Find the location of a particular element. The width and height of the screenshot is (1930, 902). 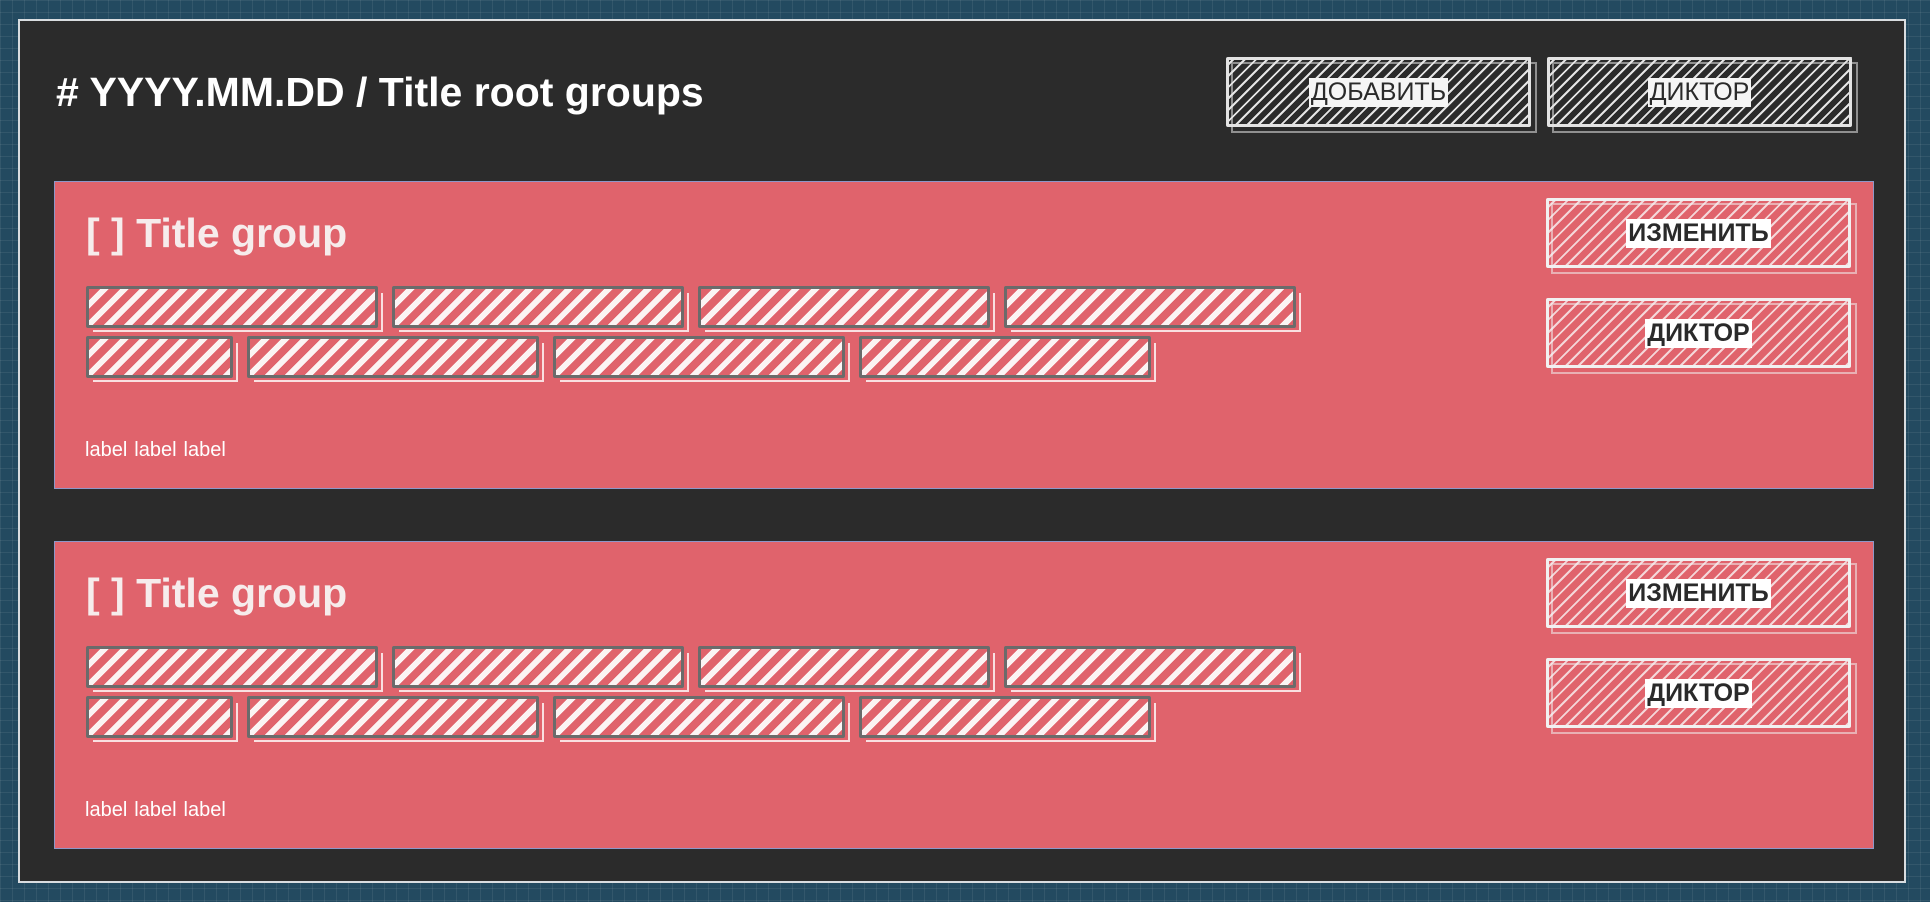

add-button: ДОБАВИТЬ is located at coordinates (1381, 95).